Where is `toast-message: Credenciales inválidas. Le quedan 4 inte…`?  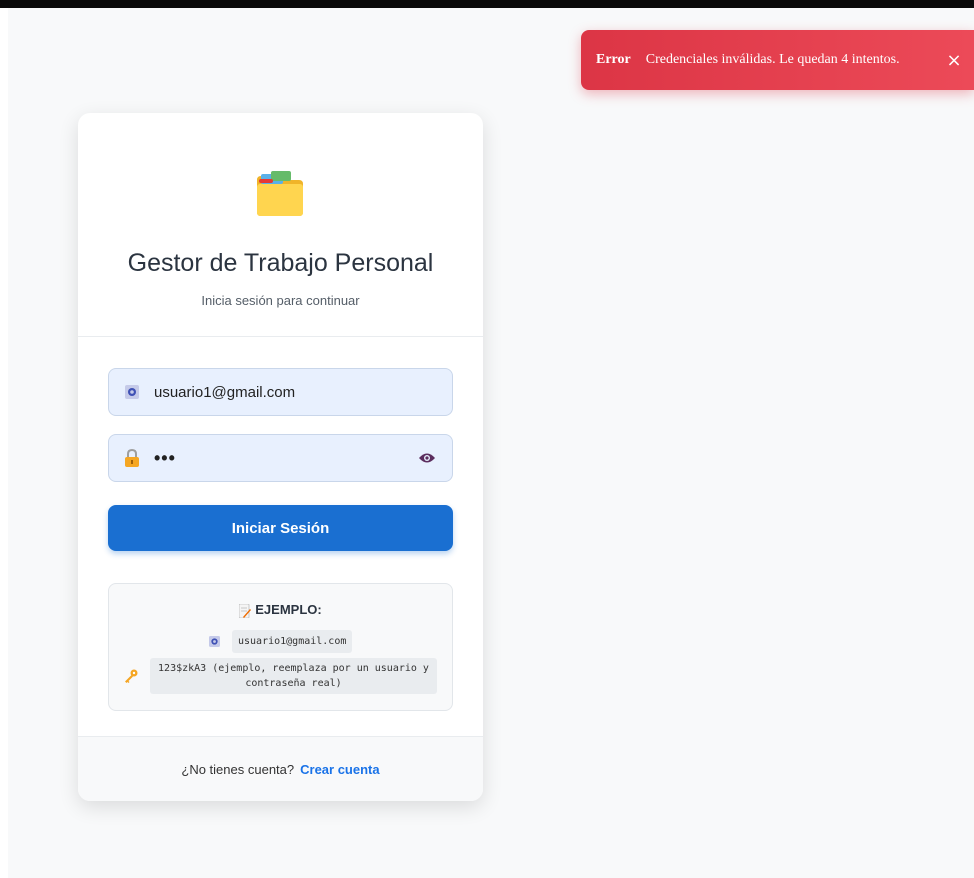
toast-message: Credenciales inválidas. Le quedan 4 inte… is located at coordinates (772, 59).